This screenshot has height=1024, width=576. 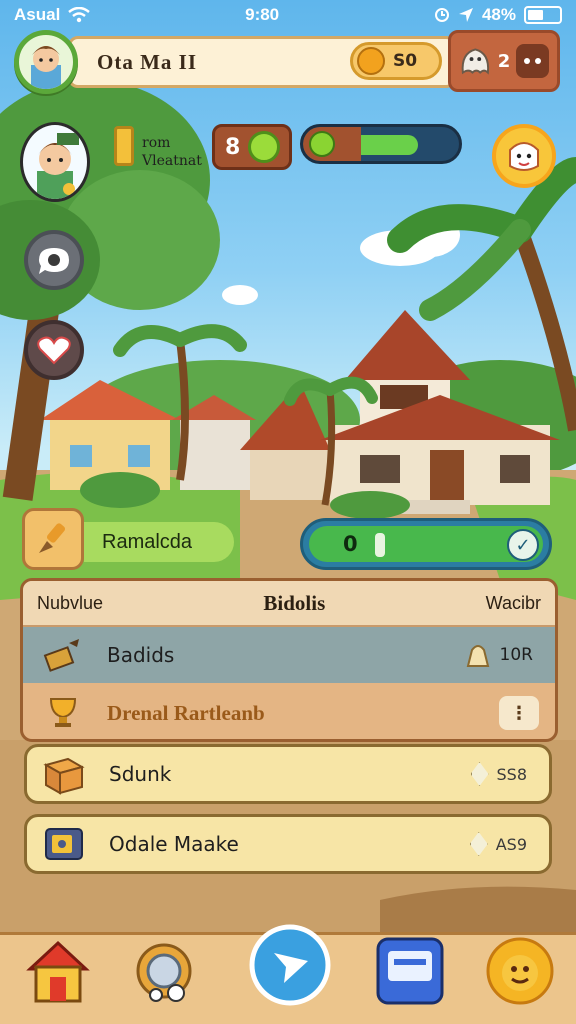 I want to click on highlight-item-label: Drenal Rartleanb, so click(x=186, y=712).